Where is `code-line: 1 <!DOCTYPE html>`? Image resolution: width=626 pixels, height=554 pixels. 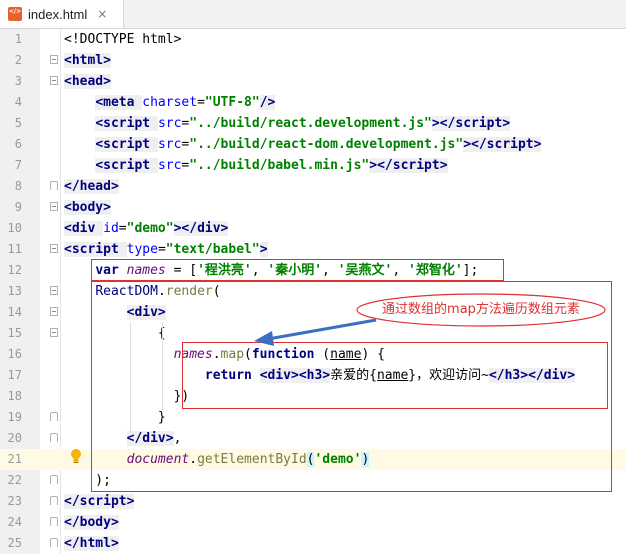
code-line: 1 <!DOCTYPE html> is located at coordinates (313, 39).